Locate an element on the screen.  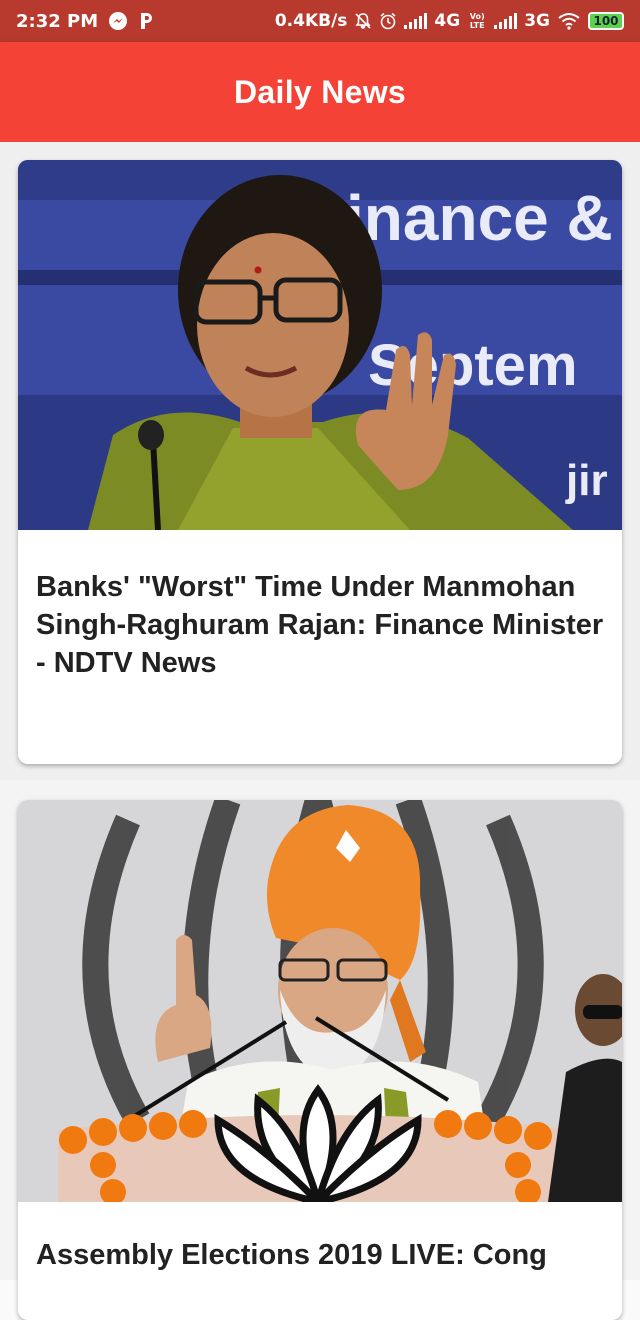
volte-badge: Vo) LTE is located at coordinates (477, 21).